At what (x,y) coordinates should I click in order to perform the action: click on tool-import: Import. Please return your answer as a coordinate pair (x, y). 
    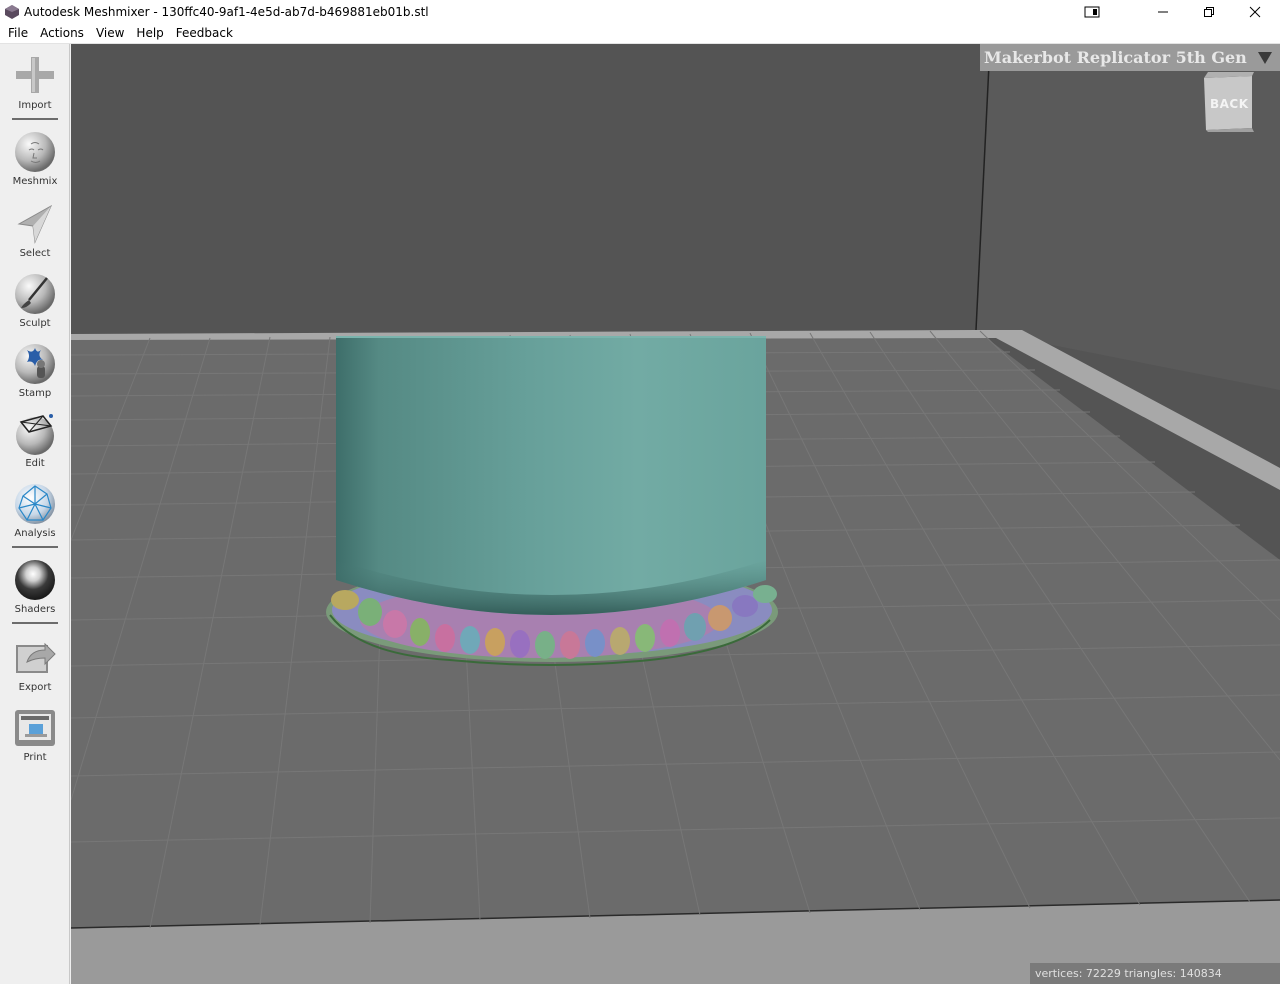
    Looking at the image, I should click on (35, 82).